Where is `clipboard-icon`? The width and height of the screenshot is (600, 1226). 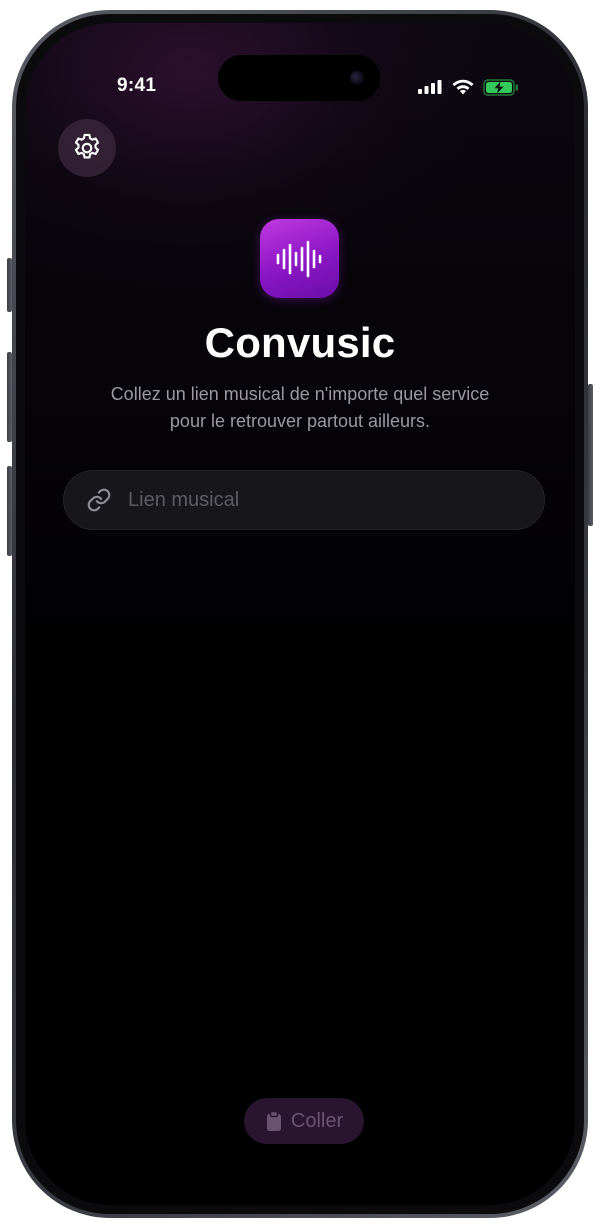
clipboard-icon is located at coordinates (273, 1120).